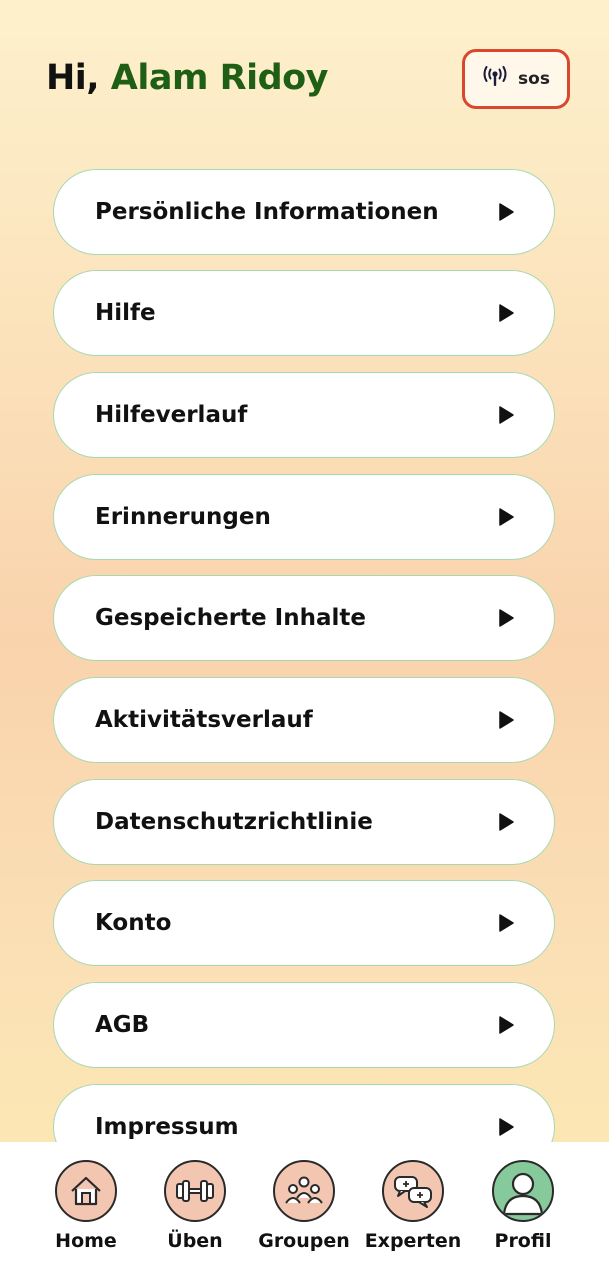 This screenshot has height=1280, width=609. What do you see at coordinates (183, 517) in the screenshot?
I see `menu-item-label: Erinnerungen` at bounding box center [183, 517].